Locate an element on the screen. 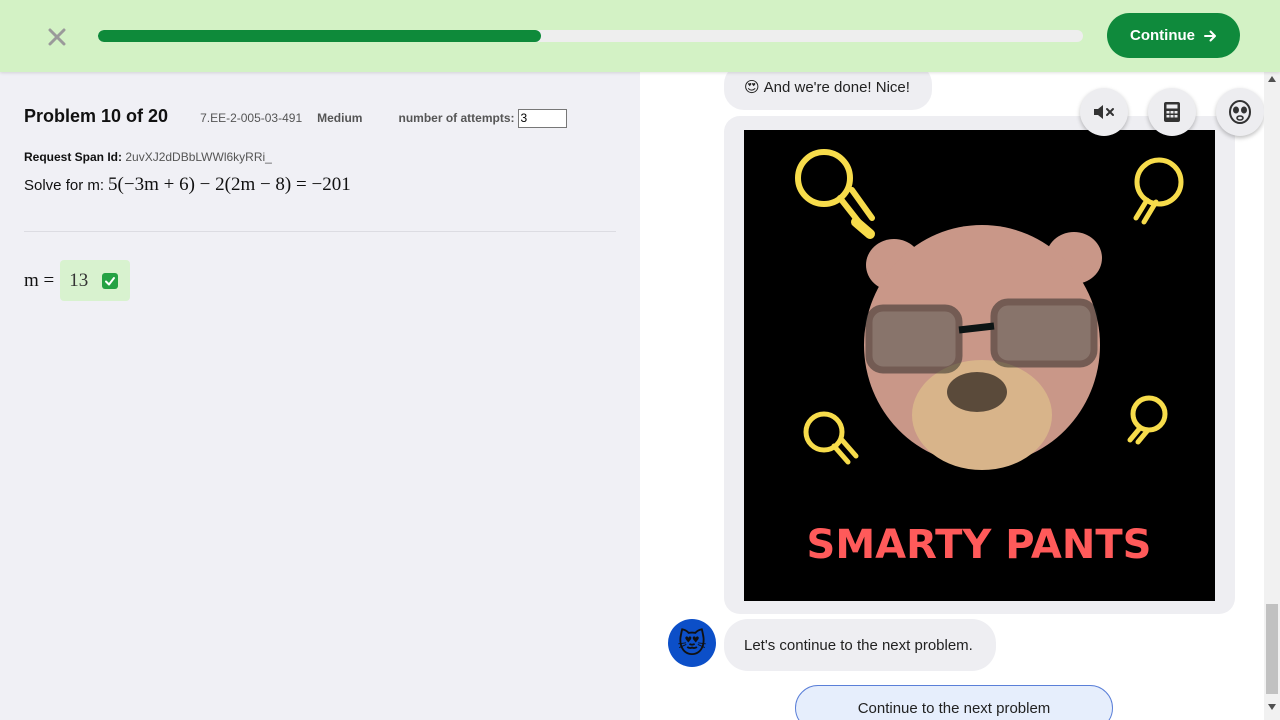  mute-icon is located at coordinates (1104, 112).